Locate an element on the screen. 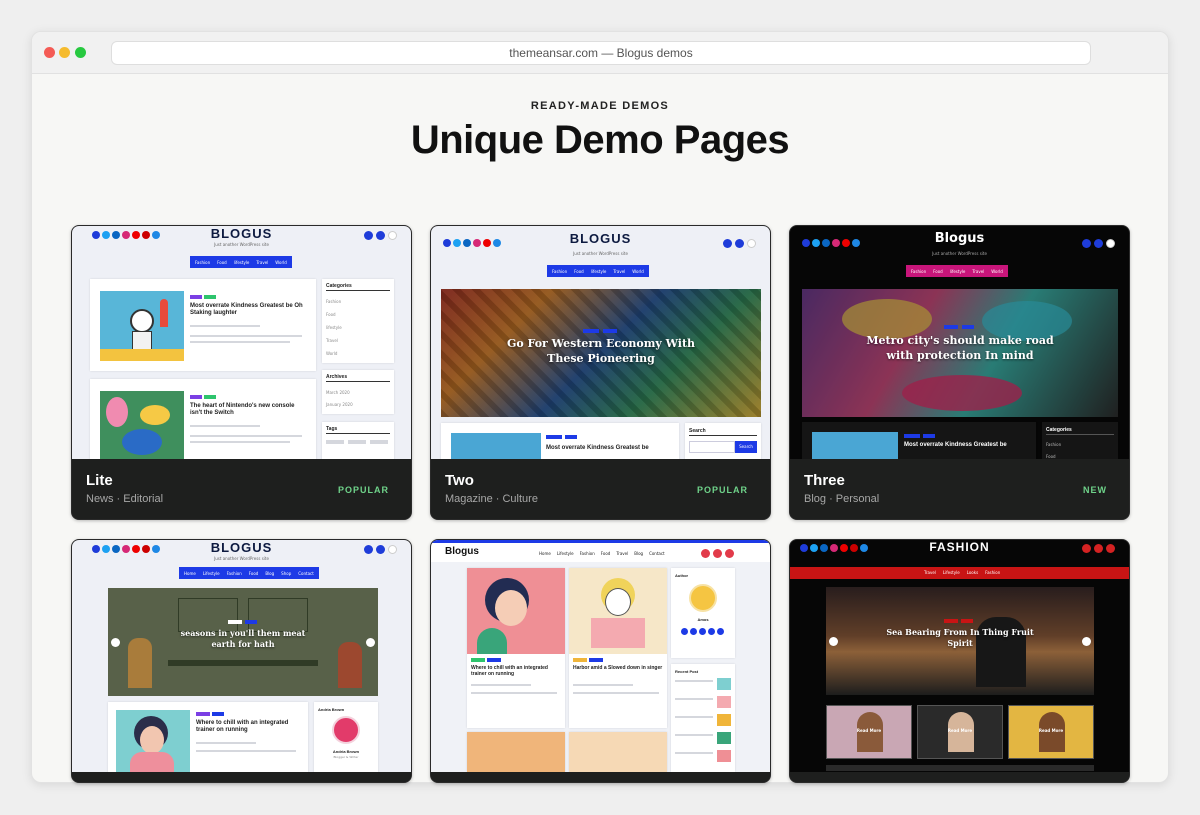  preview-menu: Travel Lifestyle Looks Fashion is located at coordinates (959, 573).